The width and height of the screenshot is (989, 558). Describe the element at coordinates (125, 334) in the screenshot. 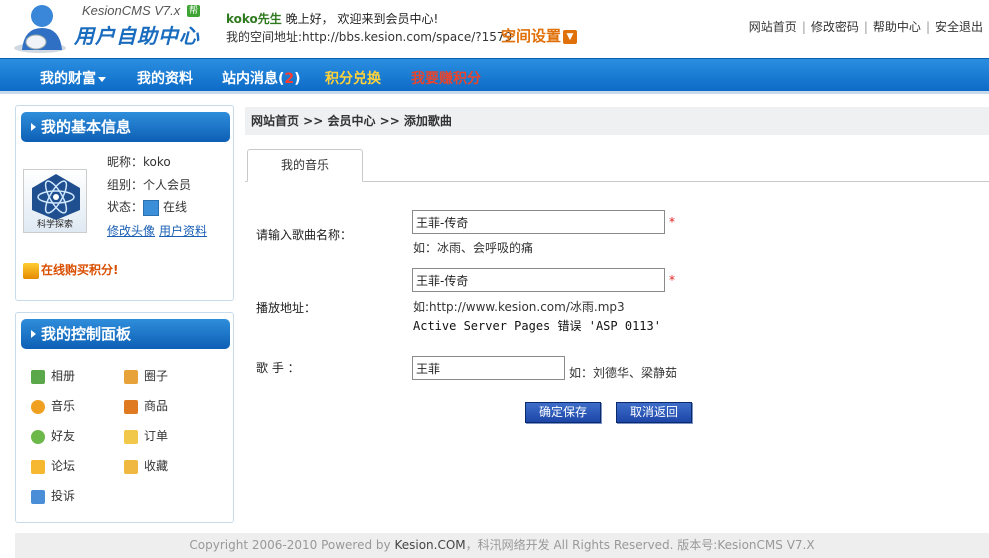

I see `control-panel-header: 我的控制面板` at that location.